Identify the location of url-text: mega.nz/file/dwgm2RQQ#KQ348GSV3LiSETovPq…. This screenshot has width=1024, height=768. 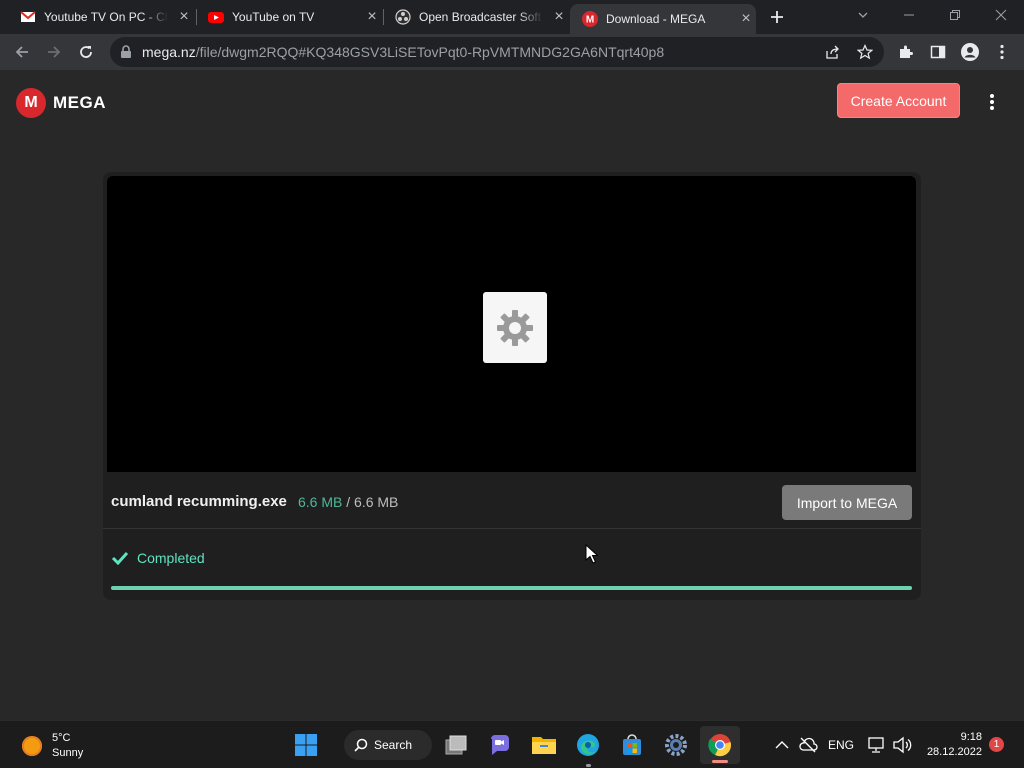
(403, 52).